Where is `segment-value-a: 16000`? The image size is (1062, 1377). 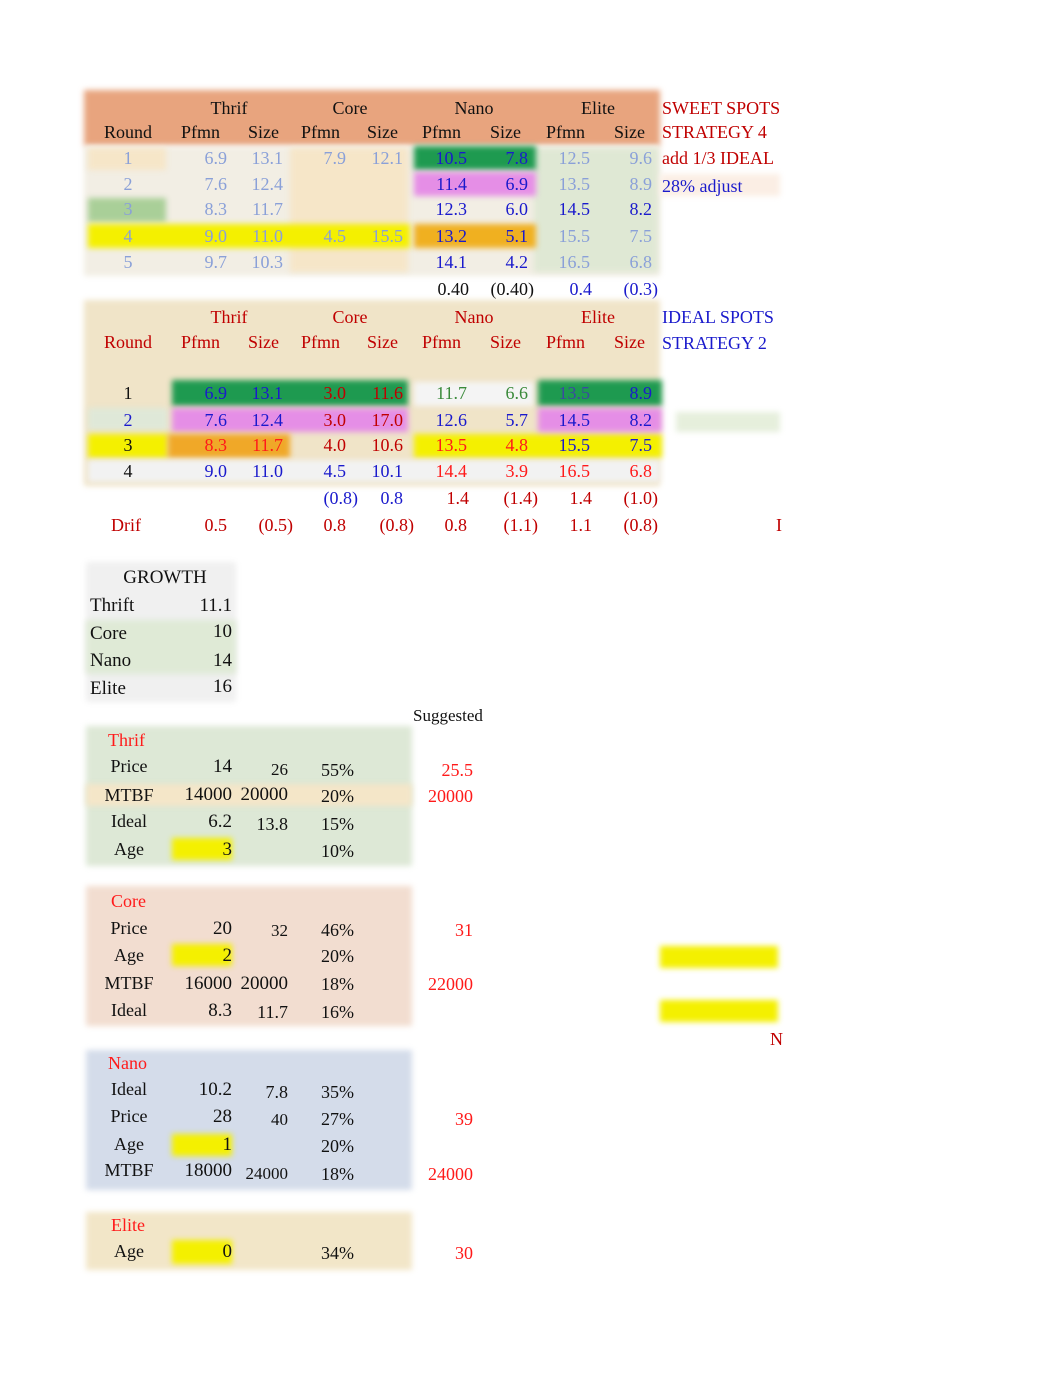
segment-value-a: 16000 is located at coordinates (208, 983).